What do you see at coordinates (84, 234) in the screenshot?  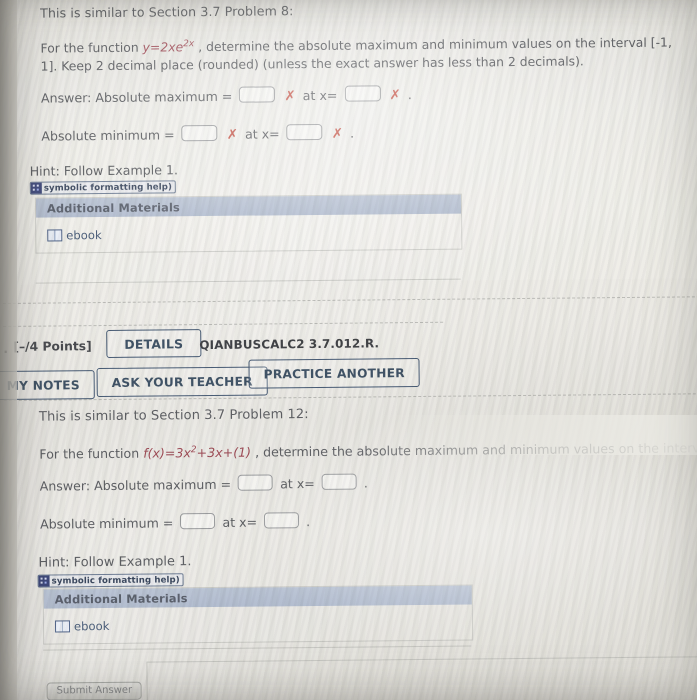 I see `problem-1-ebook-label: ebook` at bounding box center [84, 234].